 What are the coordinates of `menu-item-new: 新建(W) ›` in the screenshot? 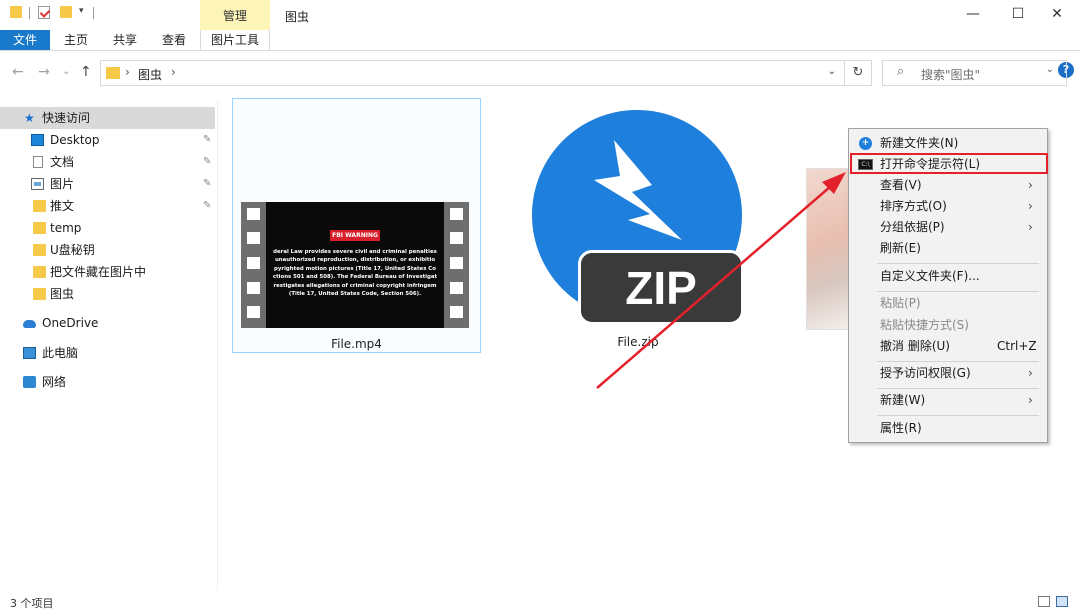 It's located at (948, 400).